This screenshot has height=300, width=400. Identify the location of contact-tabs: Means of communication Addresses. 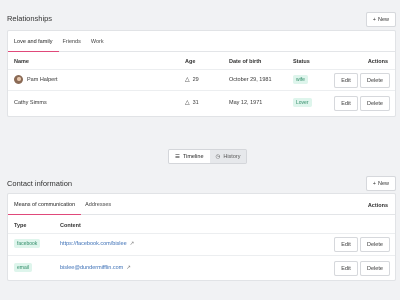
(201, 204).